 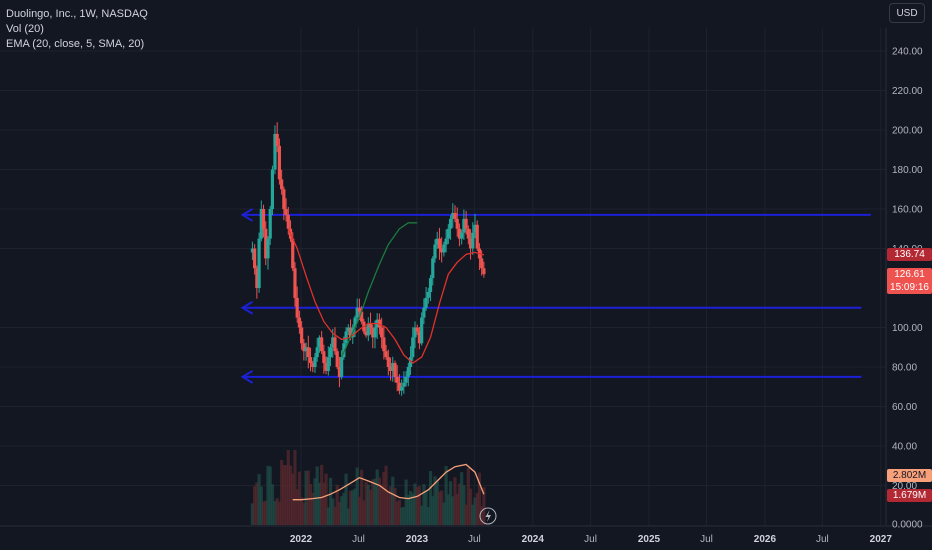 I want to click on price-tick-label: 80.00, so click(x=904, y=368).